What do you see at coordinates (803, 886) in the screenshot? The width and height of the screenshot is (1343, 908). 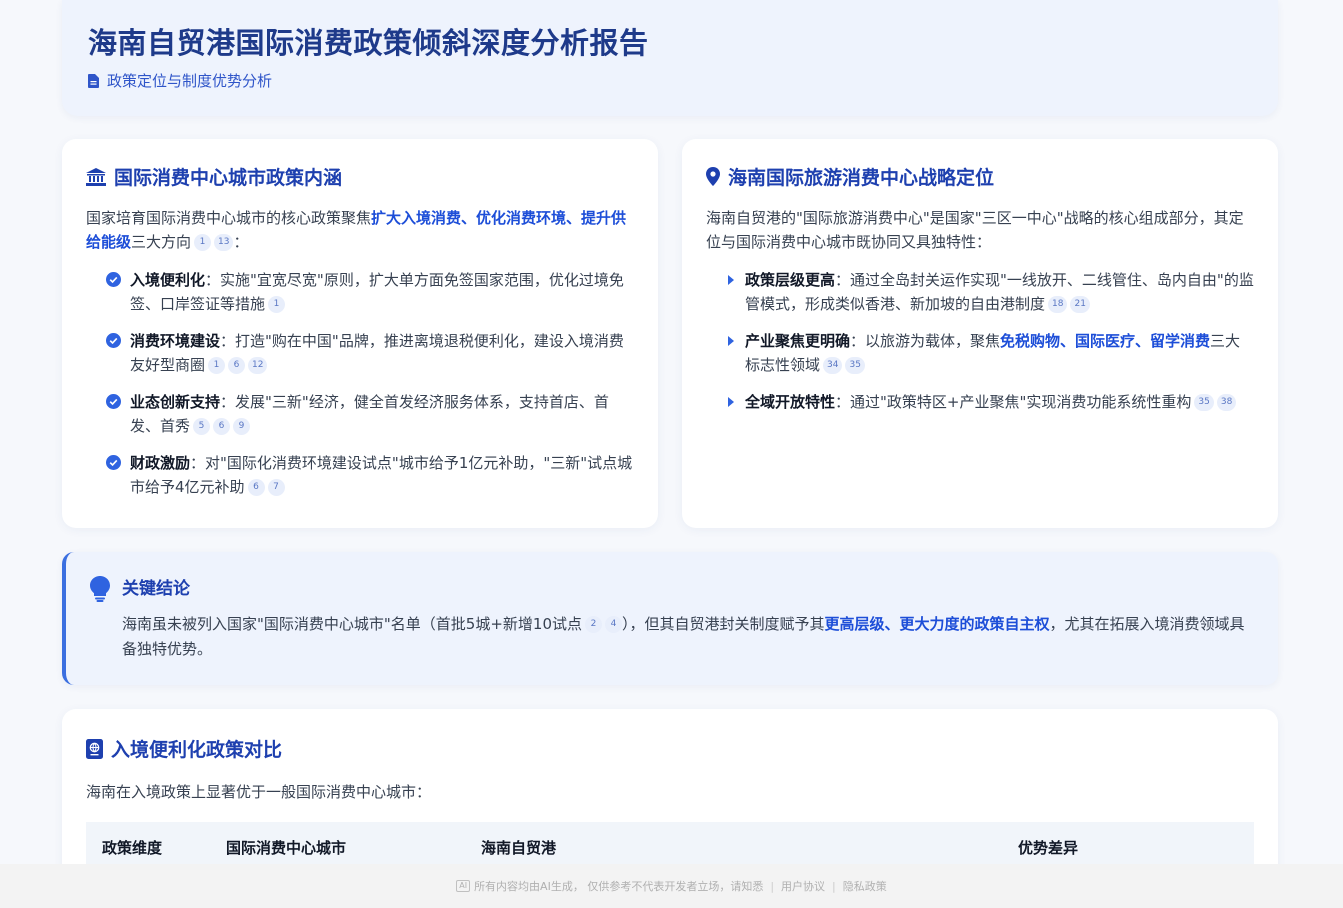 I see `user-agreement-link: 用户协议` at bounding box center [803, 886].